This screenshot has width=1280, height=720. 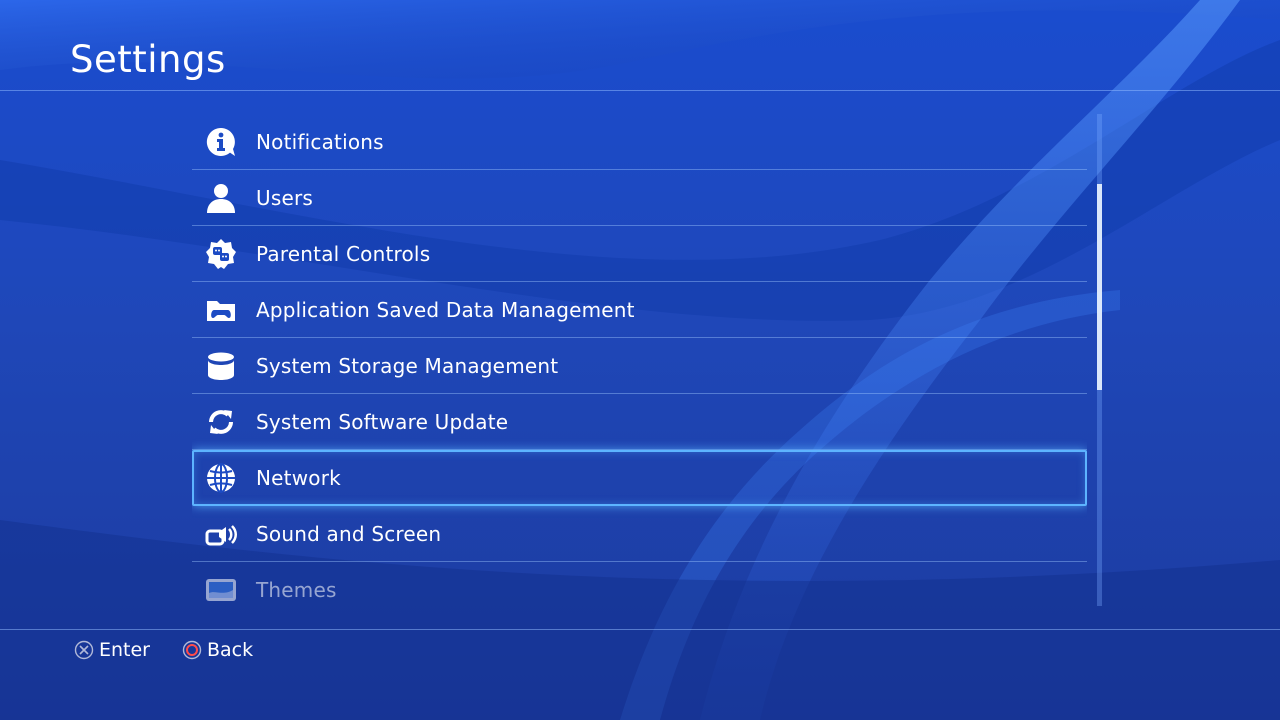 I want to click on menu-item-label: System Storage Management, so click(x=407, y=365).